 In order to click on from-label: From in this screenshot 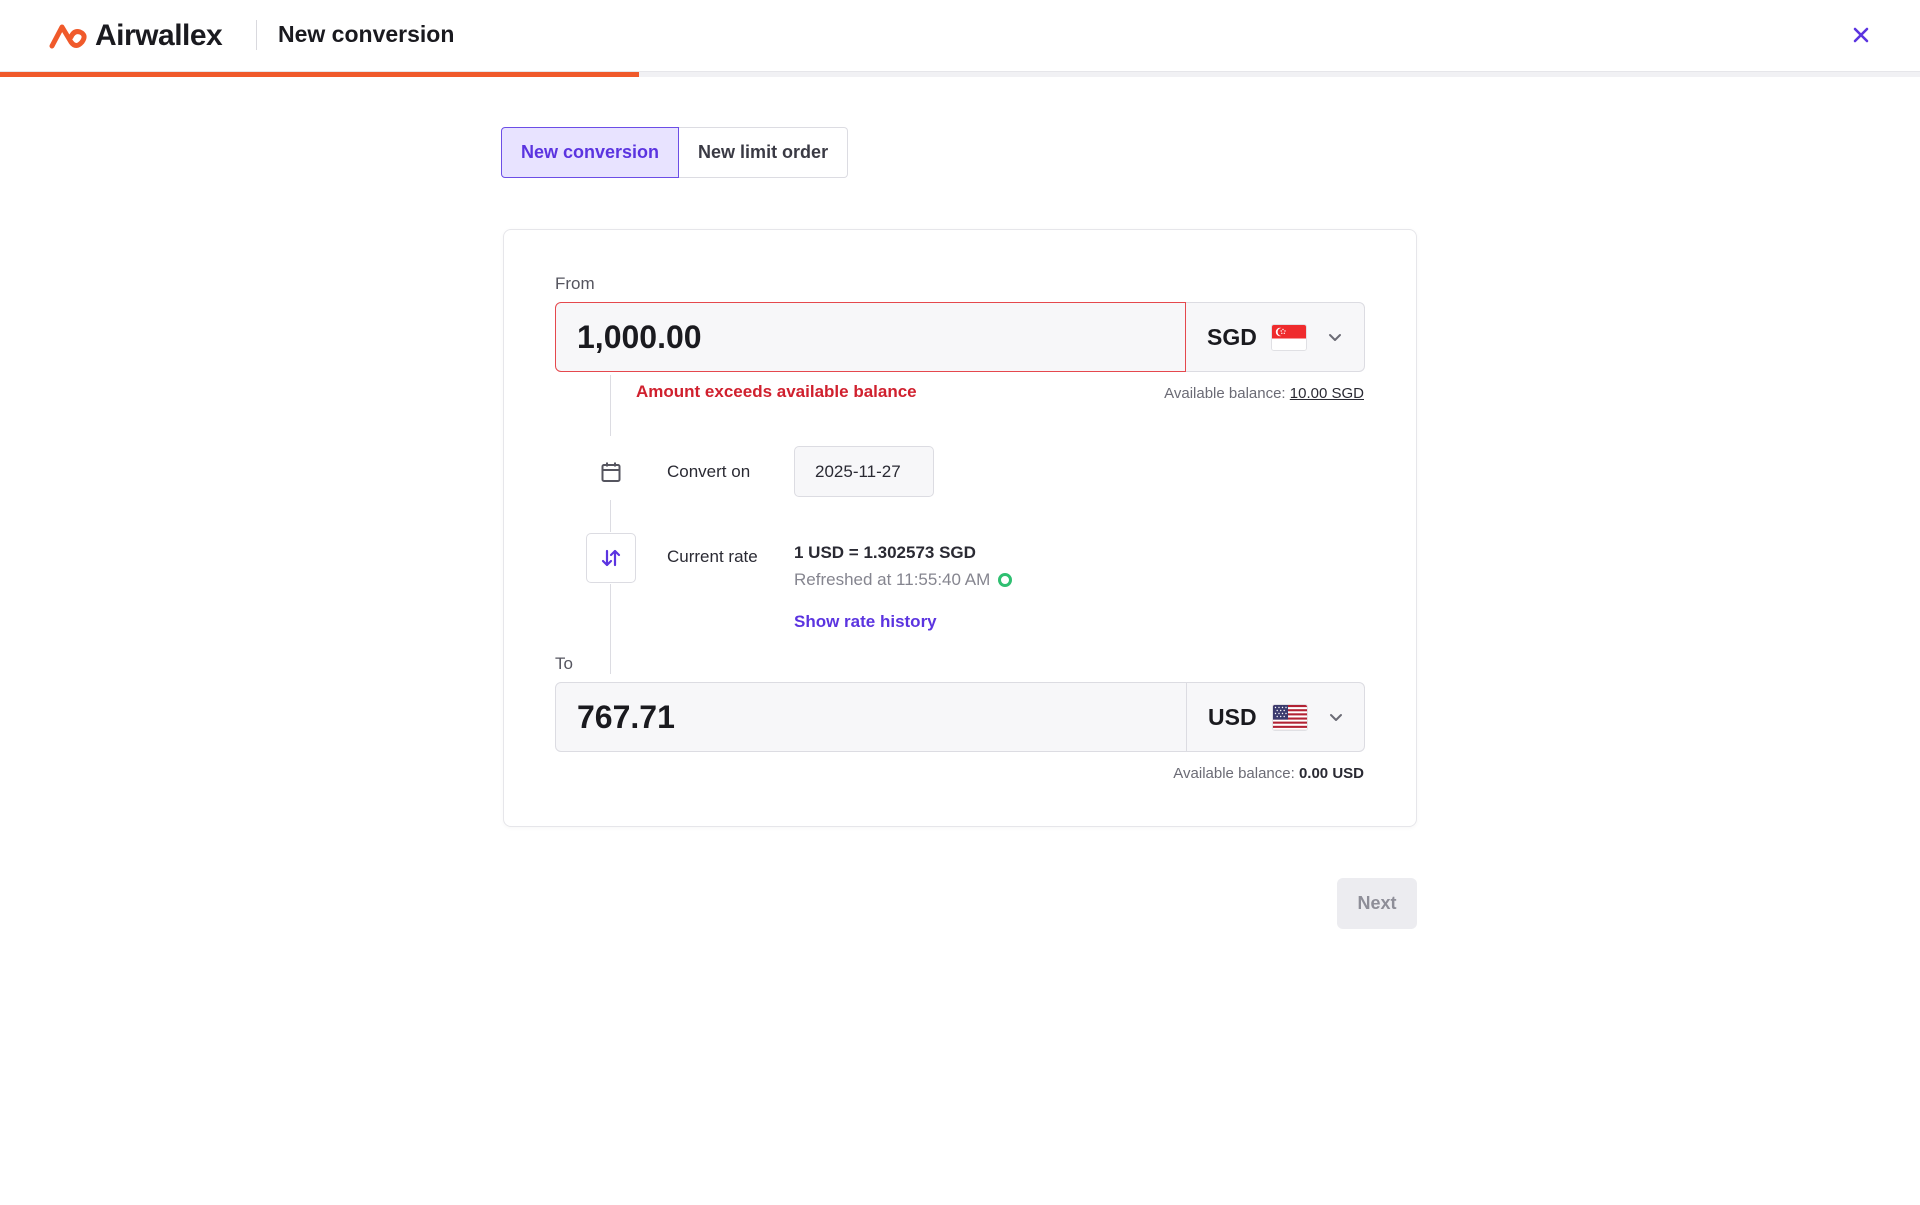, I will do `click(575, 283)`.